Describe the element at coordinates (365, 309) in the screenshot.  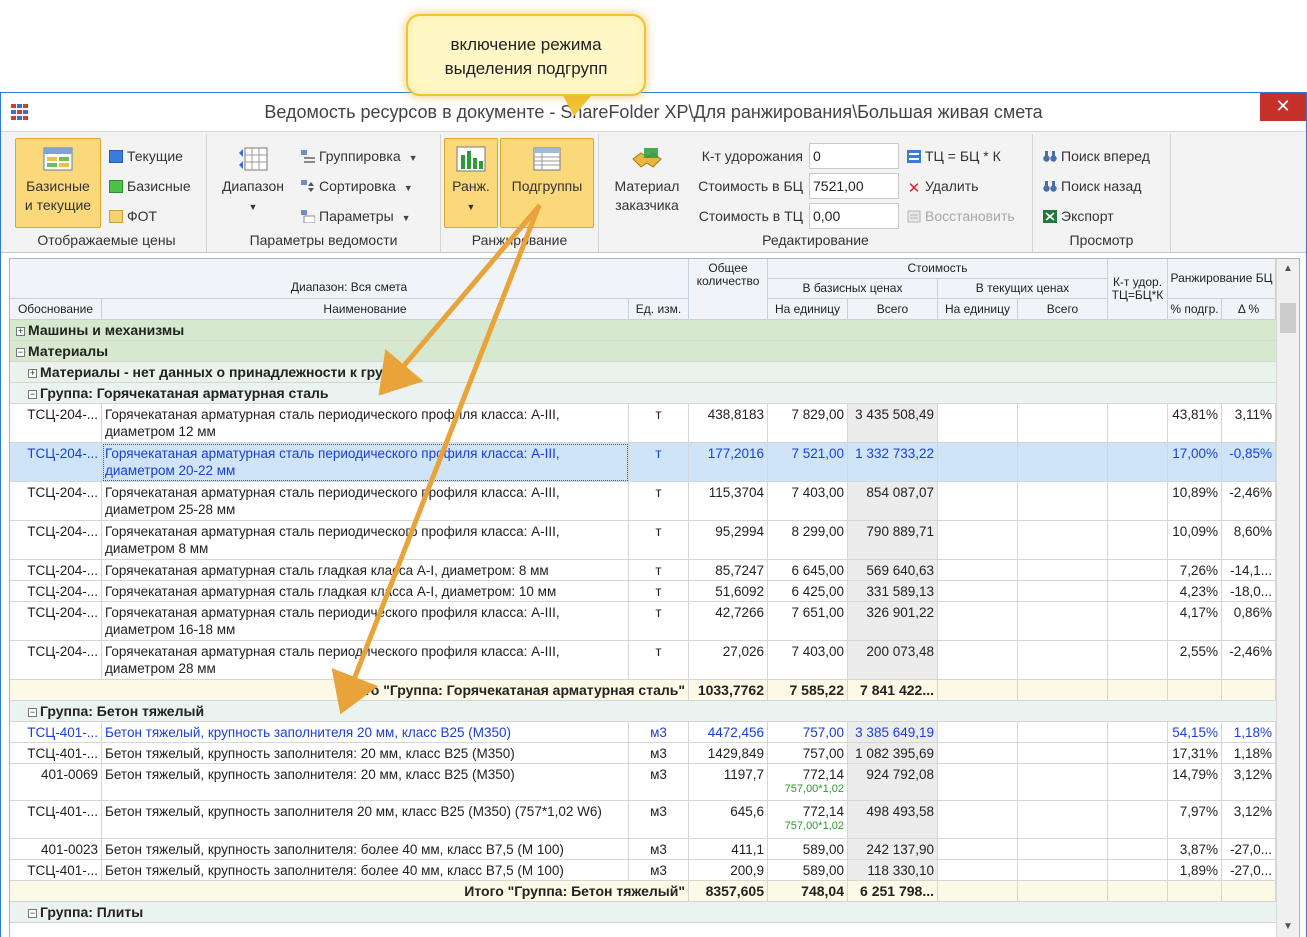
I see `col-name-header: Наименование` at that location.